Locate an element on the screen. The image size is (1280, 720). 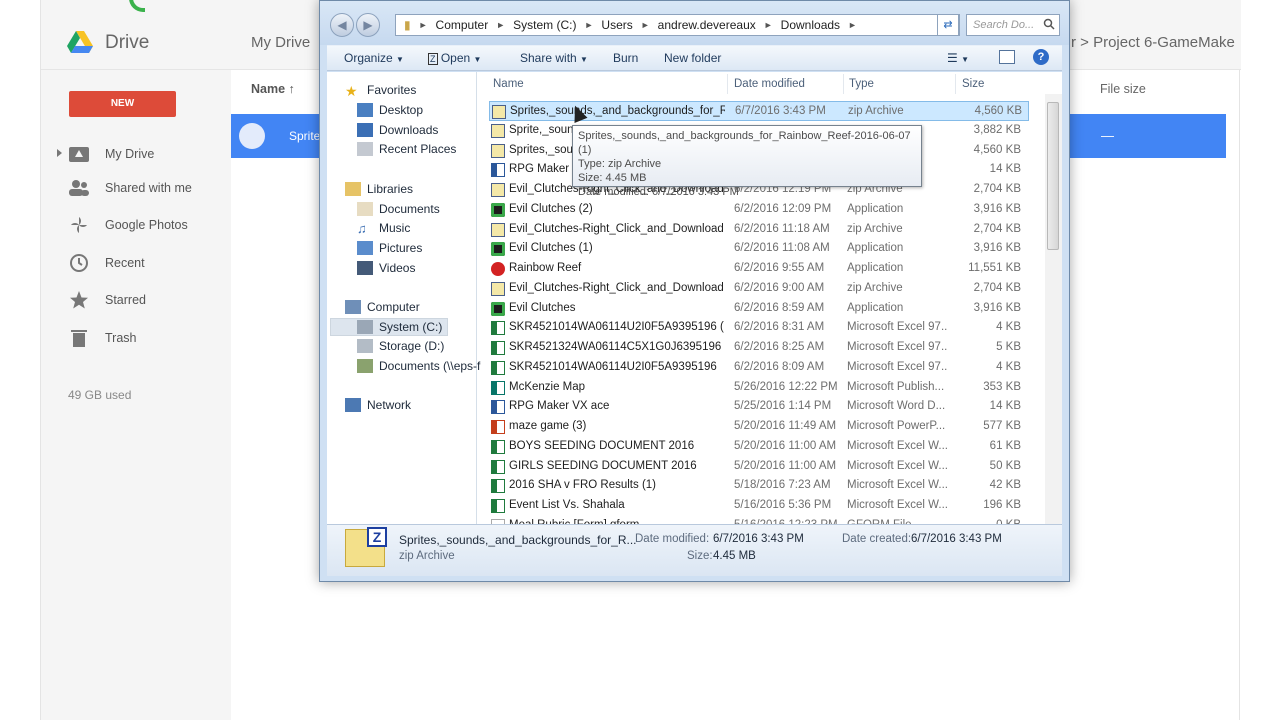
folder-icon: ▮ is located at coordinates (407, 25).